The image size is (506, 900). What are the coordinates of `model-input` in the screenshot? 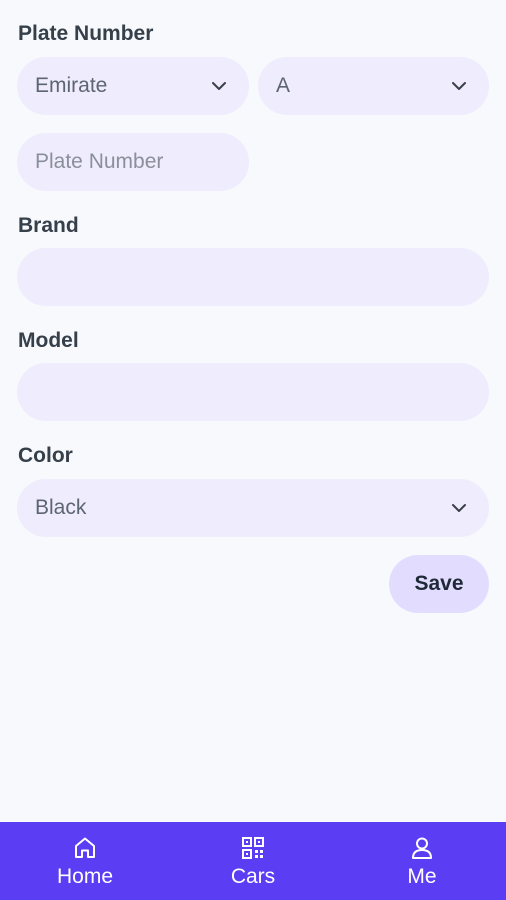 It's located at (253, 392).